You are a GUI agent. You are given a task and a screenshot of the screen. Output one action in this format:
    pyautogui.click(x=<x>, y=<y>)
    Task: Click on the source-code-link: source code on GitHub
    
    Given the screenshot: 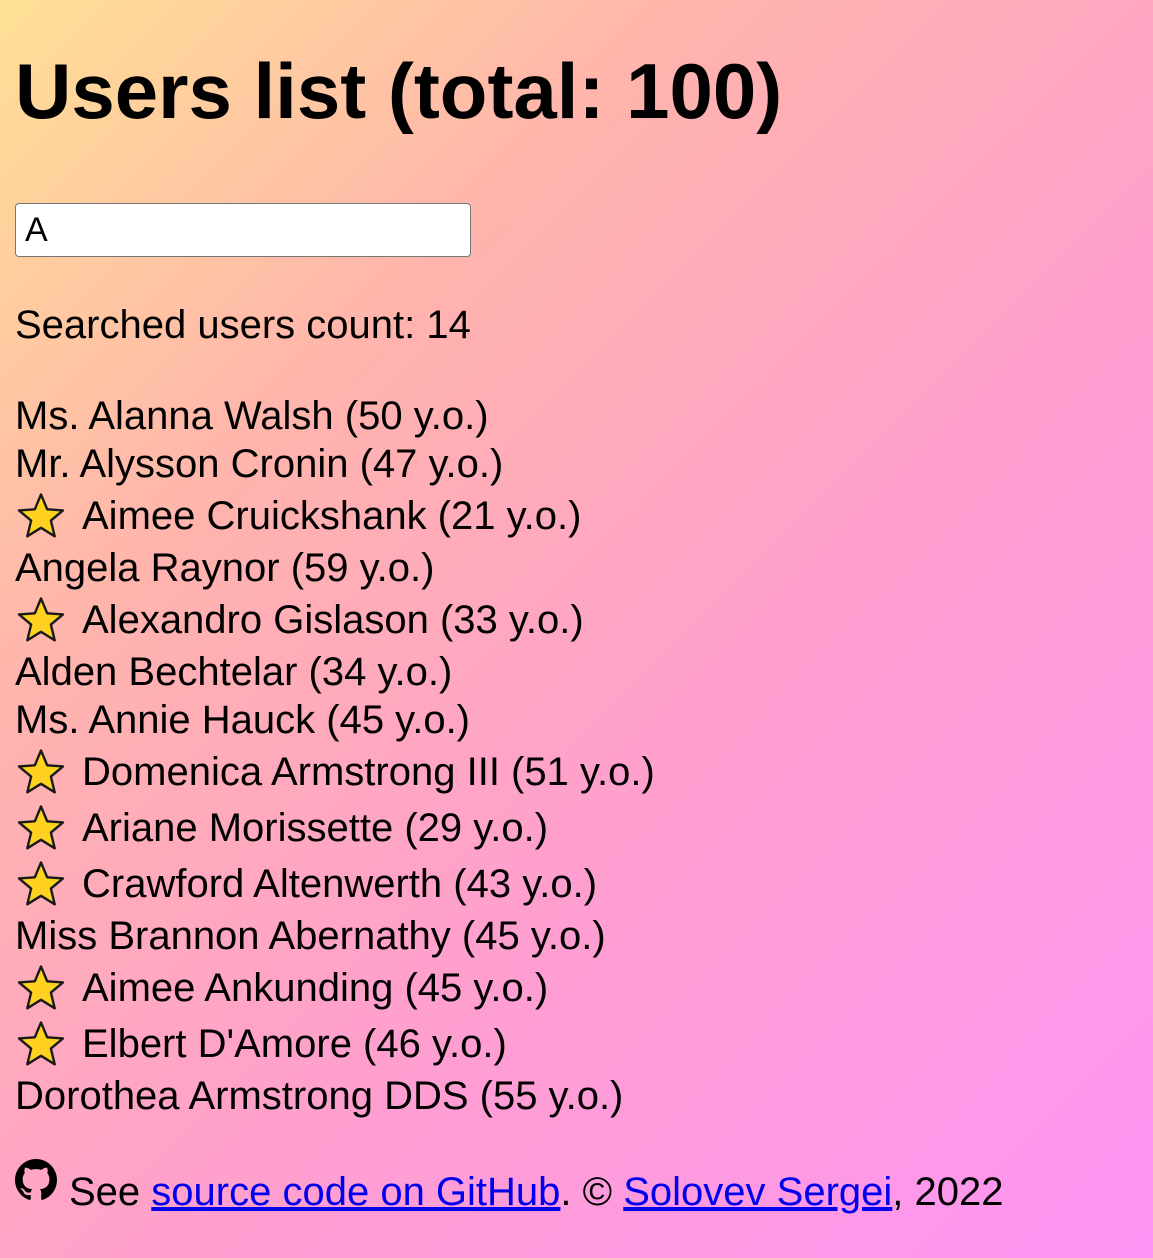 What is the action you would take?
    pyautogui.click(x=355, y=1192)
    